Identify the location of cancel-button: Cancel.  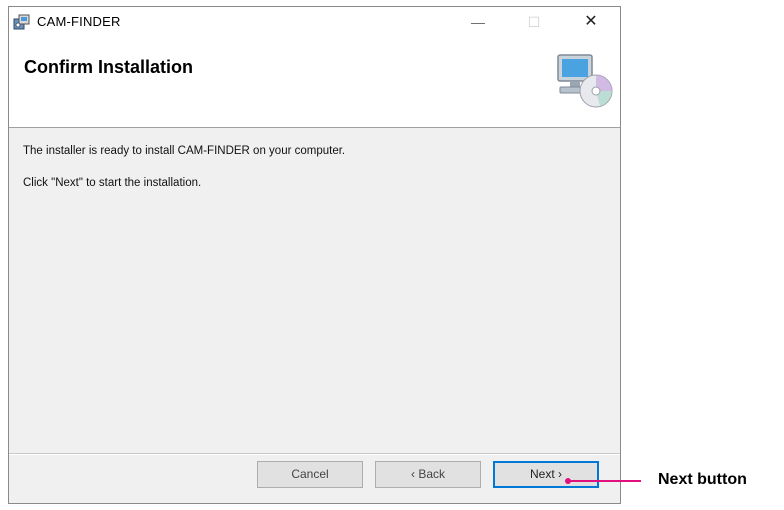
(310, 474).